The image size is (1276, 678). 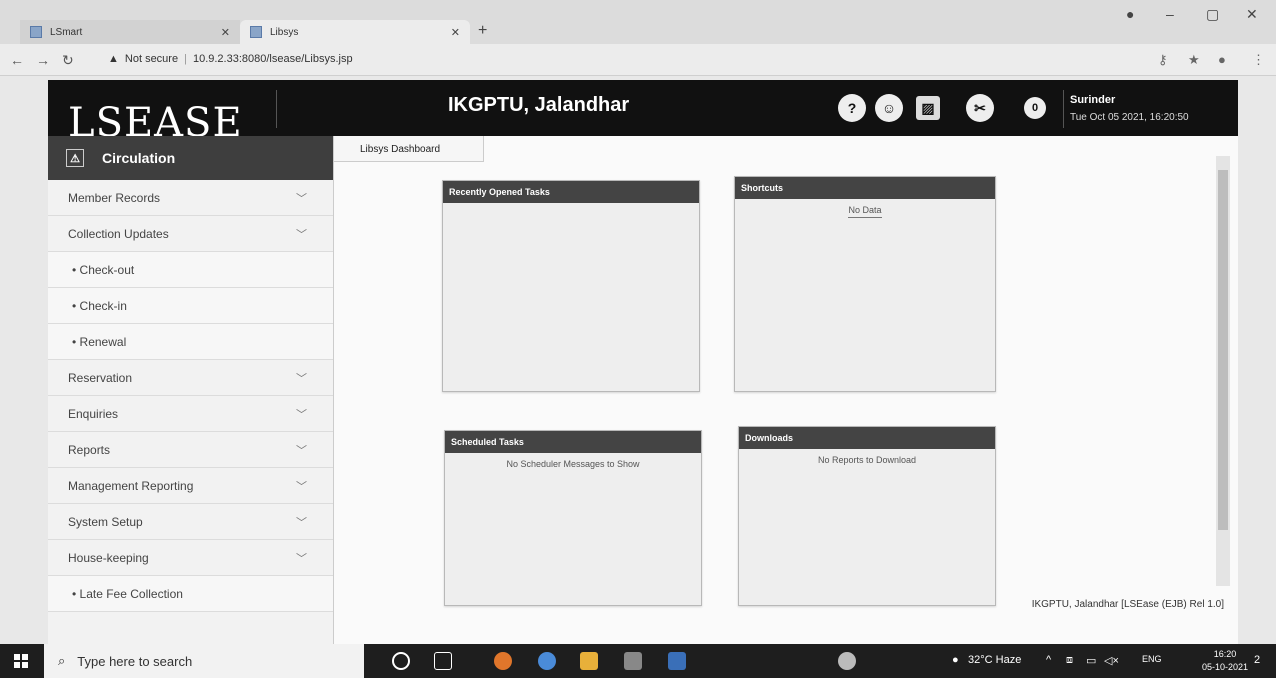 I want to click on divider, so click(x=1063, y=109).